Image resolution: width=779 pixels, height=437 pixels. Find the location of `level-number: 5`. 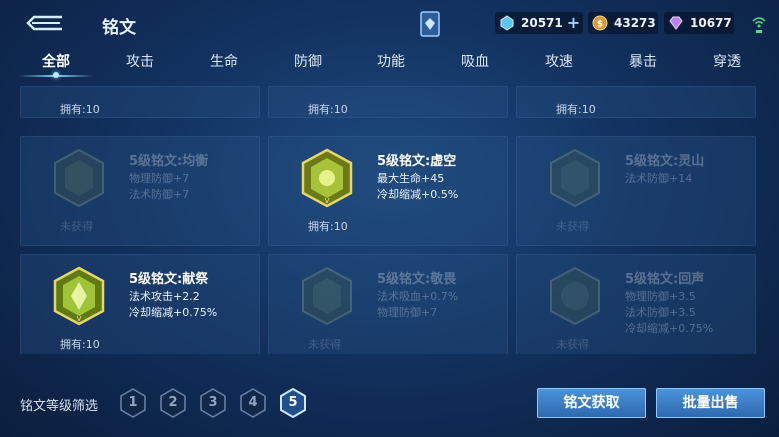

level-number: 5 is located at coordinates (293, 402).